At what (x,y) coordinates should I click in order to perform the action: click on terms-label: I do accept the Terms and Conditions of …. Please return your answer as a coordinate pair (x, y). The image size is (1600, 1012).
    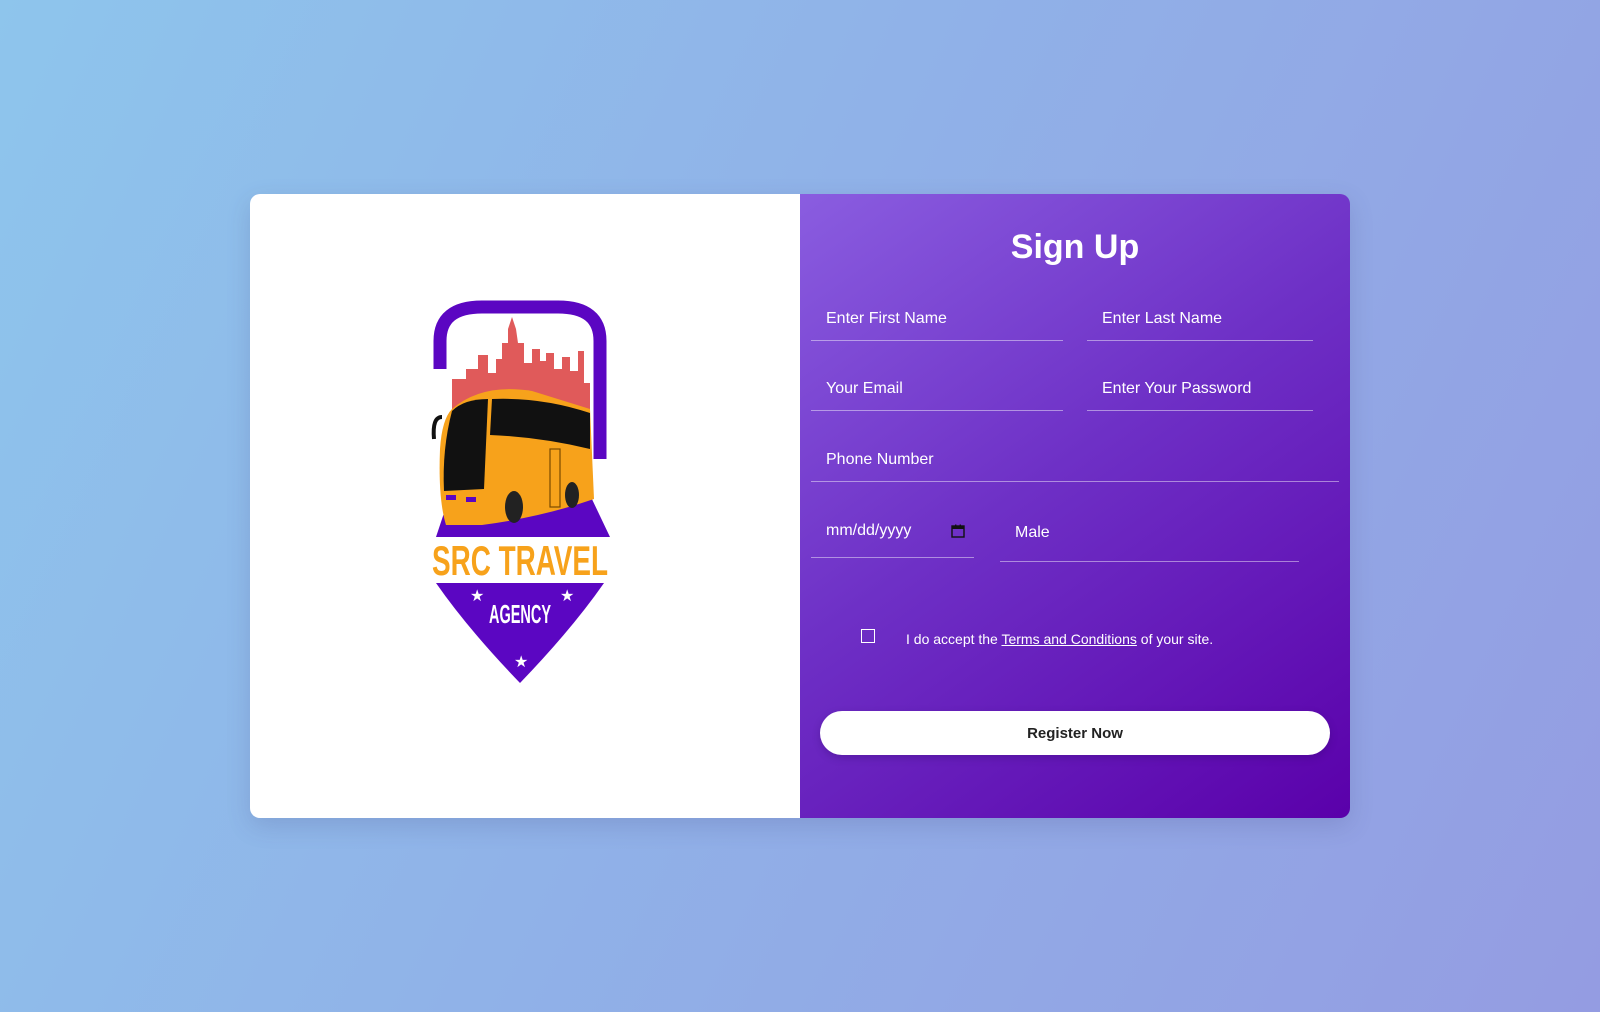
    Looking at the image, I should click on (1059, 639).